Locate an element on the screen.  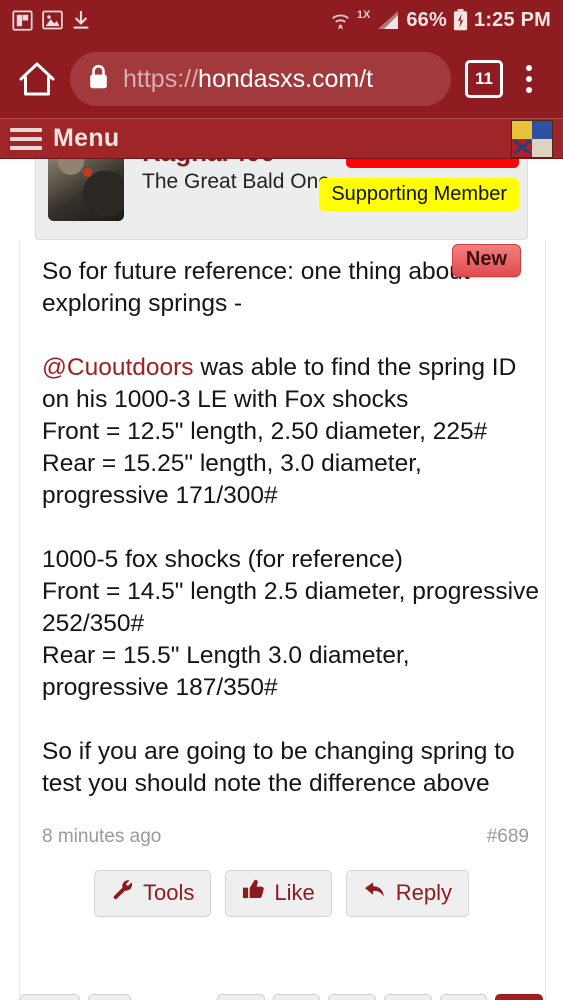
reply-arrow-icon is located at coordinates (375, 892).